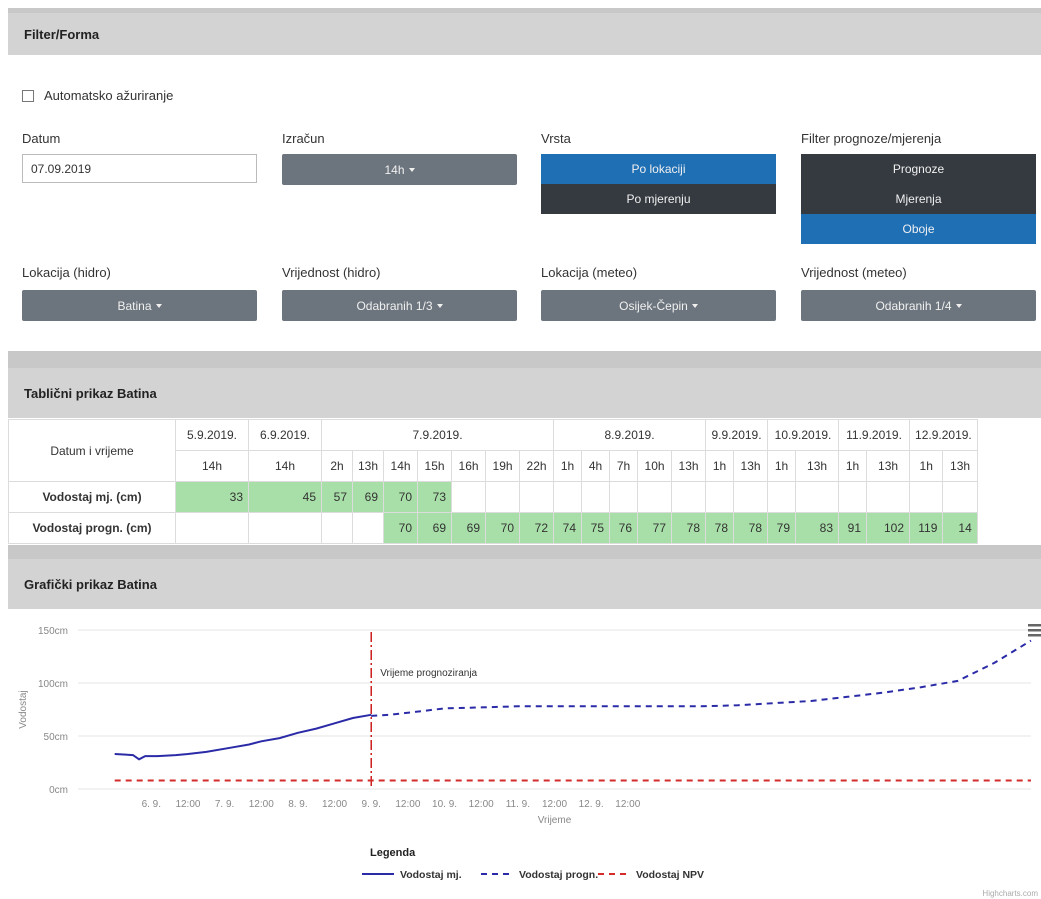 This screenshot has width=1041, height=899. Describe the element at coordinates (537, 466) in the screenshot. I see `hour-header: 22h` at that location.